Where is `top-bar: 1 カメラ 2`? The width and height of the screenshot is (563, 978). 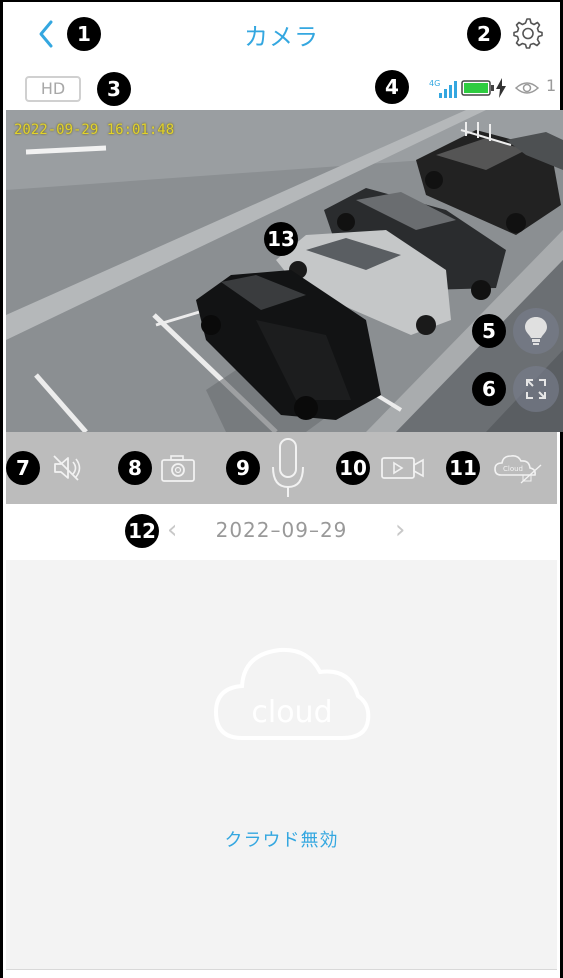 top-bar: 1 カメラ 2 is located at coordinates (281, 34).